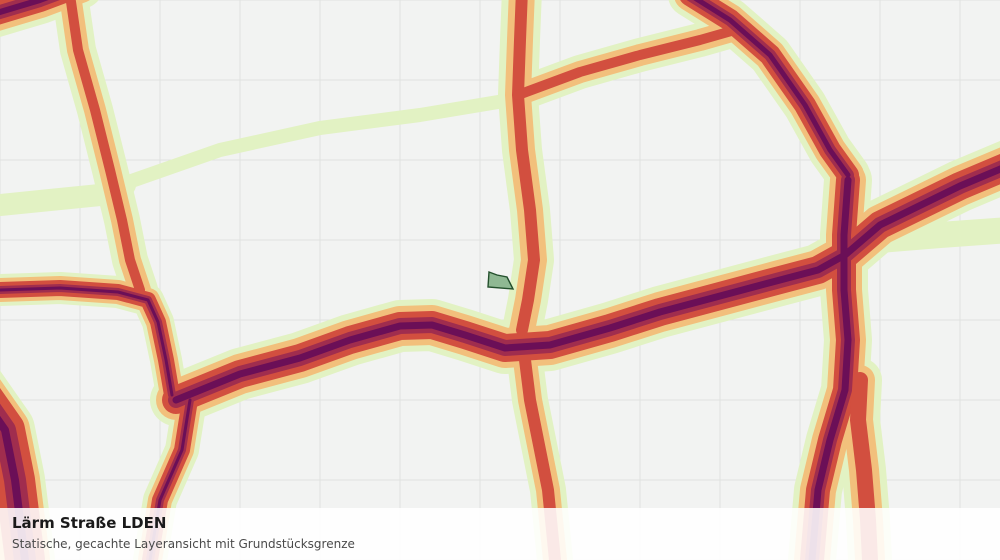 This screenshot has width=1000, height=560. What do you see at coordinates (89, 523) in the screenshot?
I see `layer-title: Lärm Straße LDEN` at bounding box center [89, 523].